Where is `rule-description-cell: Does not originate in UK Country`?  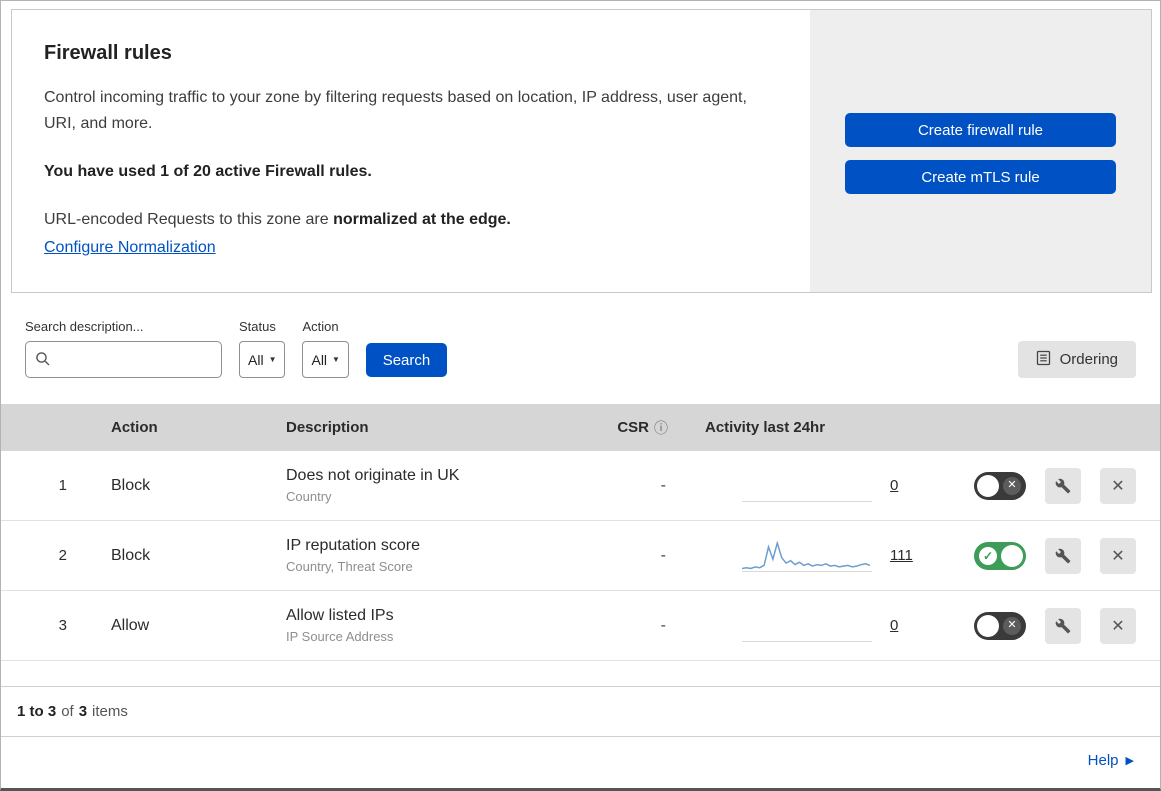
rule-description-cell: Does not originate in UK Country is located at coordinates (421, 485).